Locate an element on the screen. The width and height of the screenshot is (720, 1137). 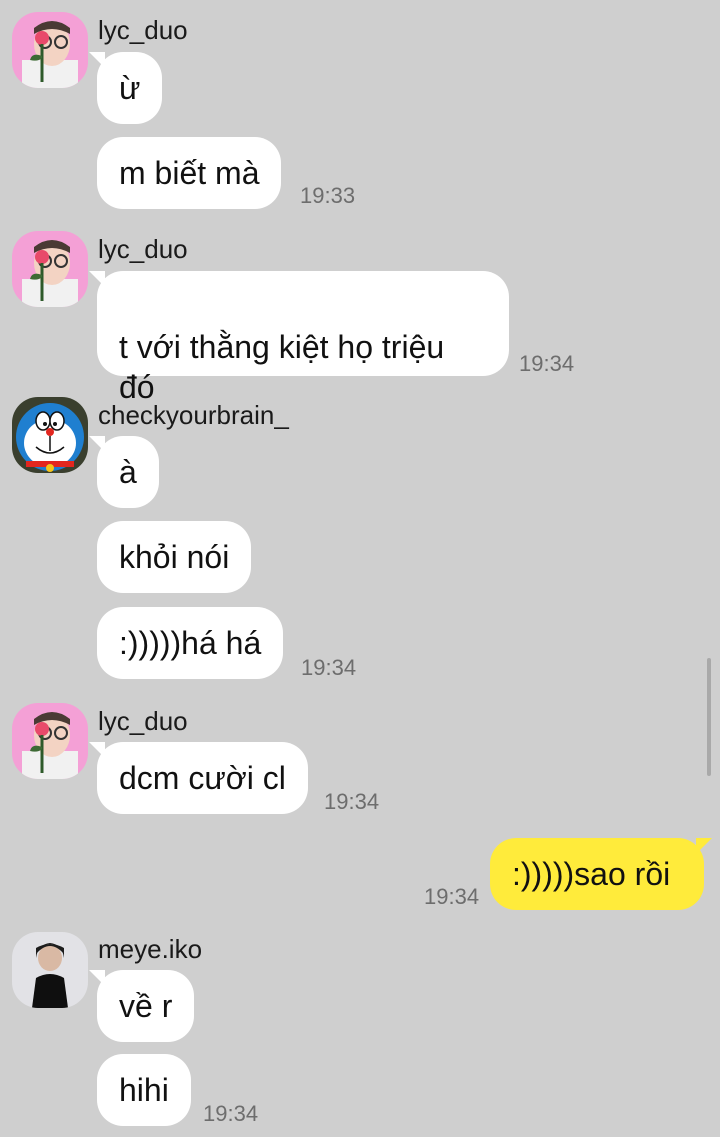
message-text: dcm cười cl is located at coordinates (202, 778).